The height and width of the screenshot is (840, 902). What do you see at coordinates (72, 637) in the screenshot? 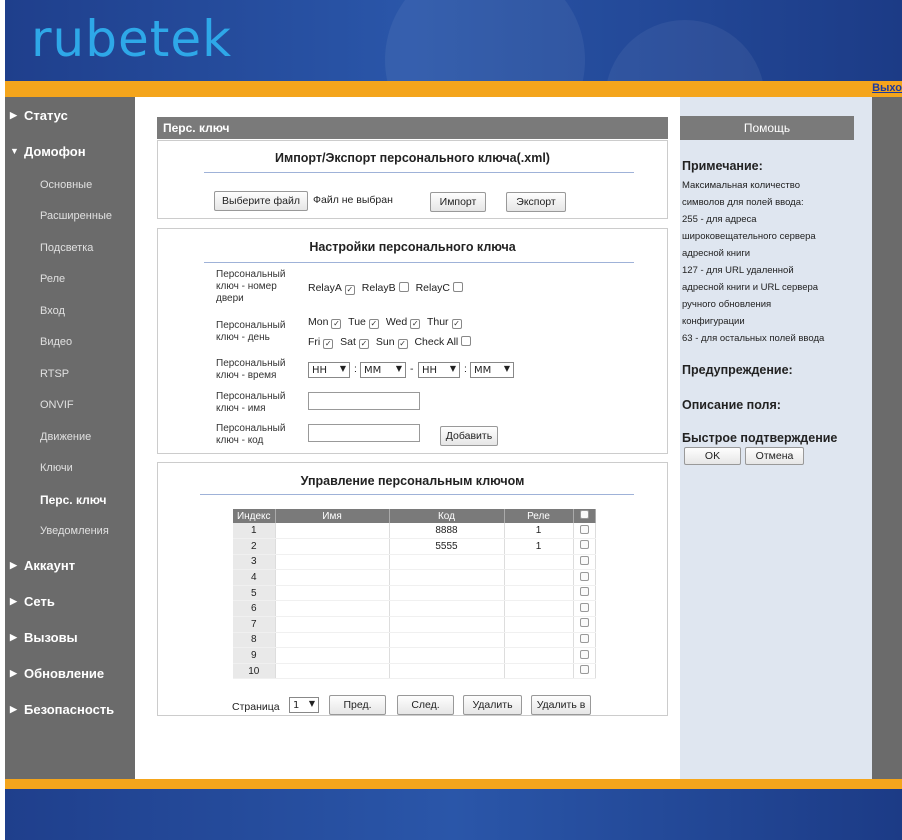
I see `sidebar-item: ▶ Вызовы` at bounding box center [72, 637].